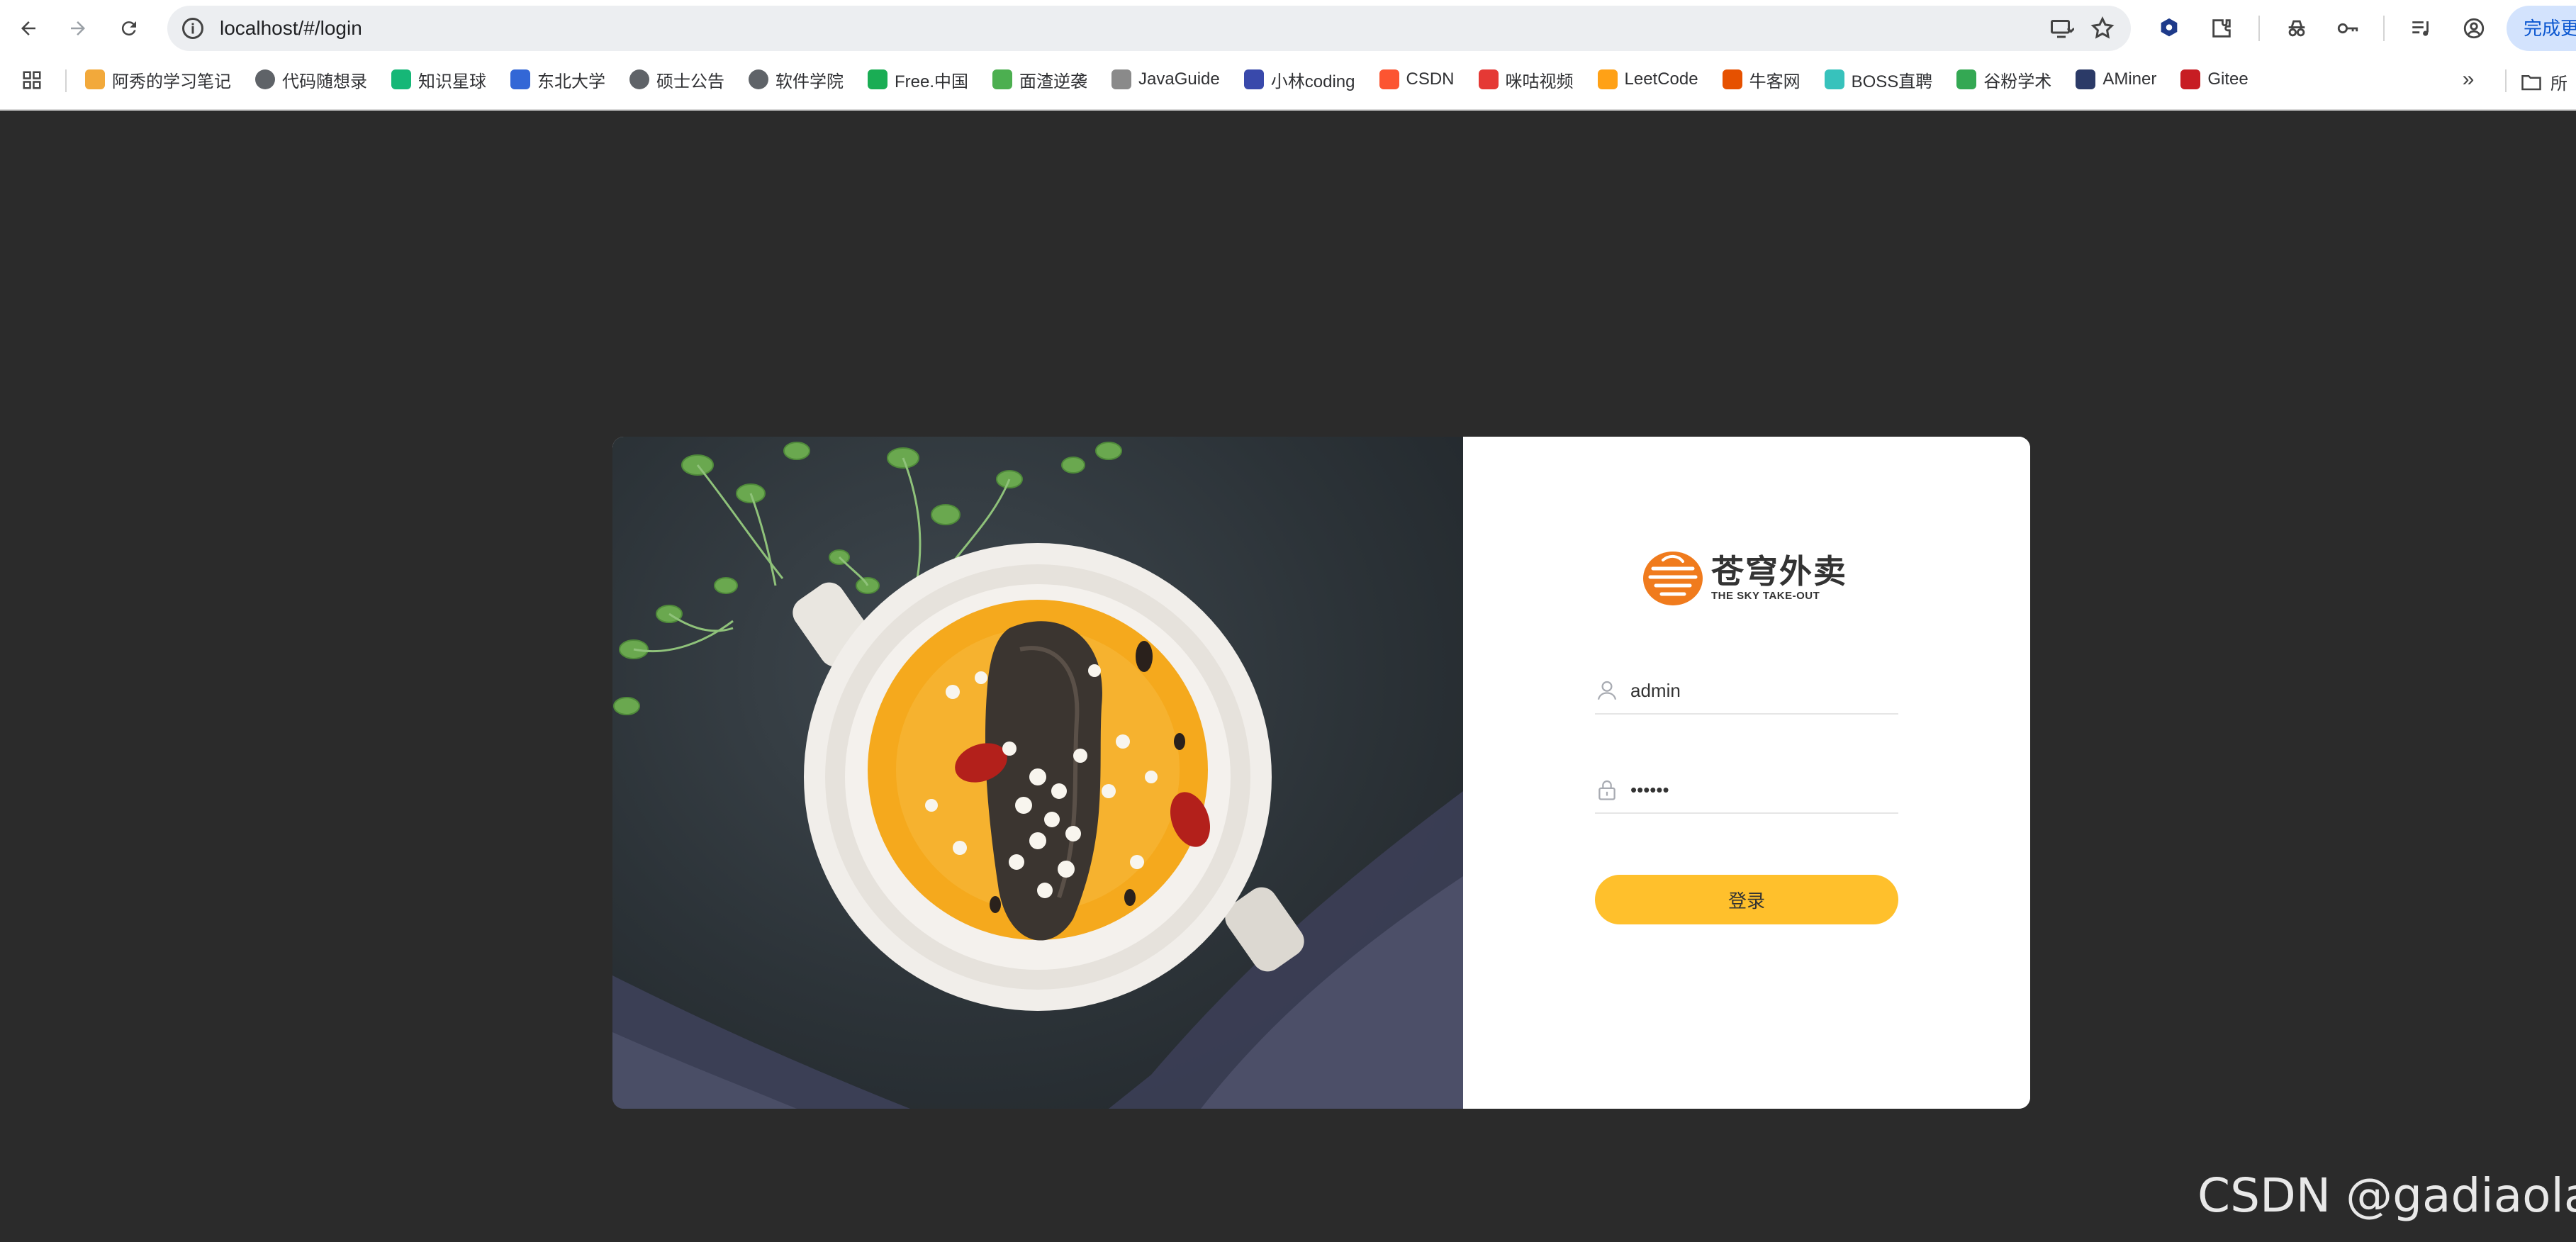  I want to click on extensions-button, so click(2221, 28).